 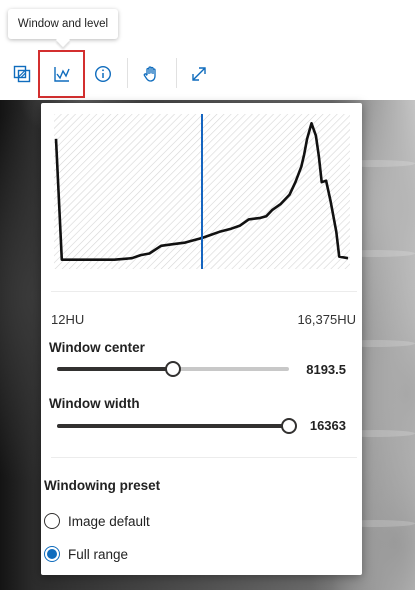 I want to click on toolbar, so click(x=207, y=74).